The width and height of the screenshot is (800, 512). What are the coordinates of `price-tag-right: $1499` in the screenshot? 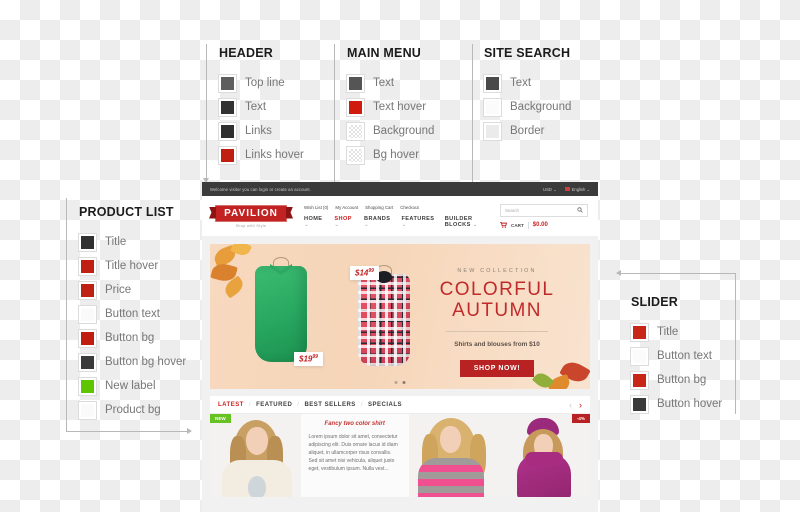 It's located at (364, 273).